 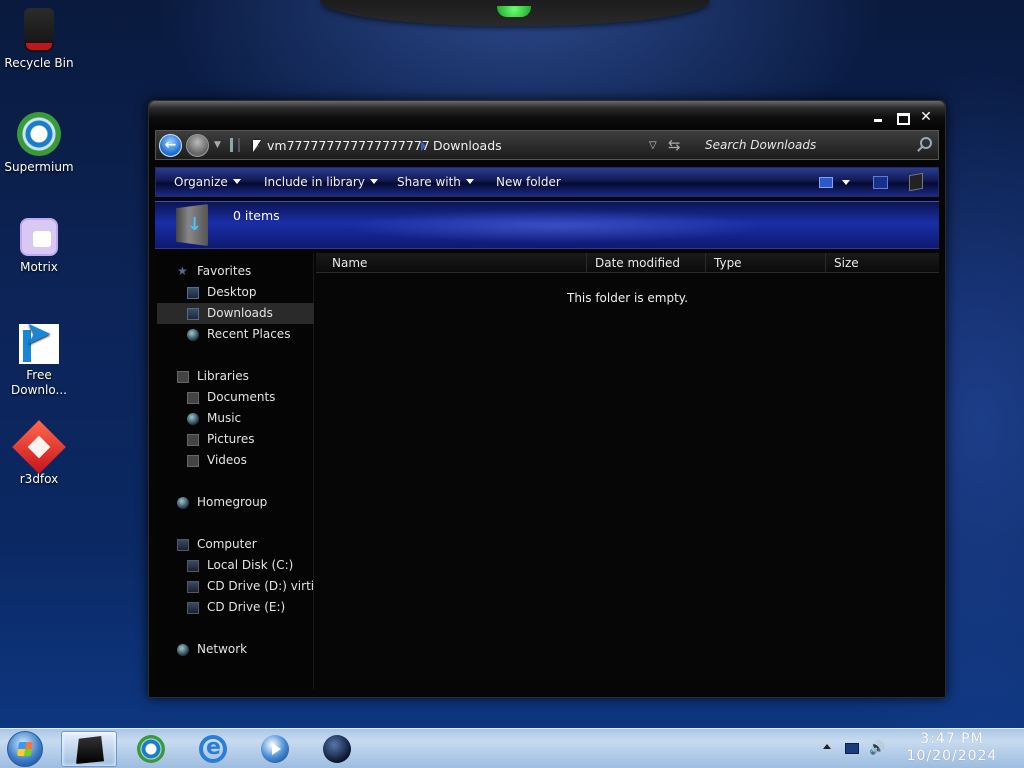 What do you see at coordinates (846, 182) in the screenshot?
I see `more-views-dropdown` at bounding box center [846, 182].